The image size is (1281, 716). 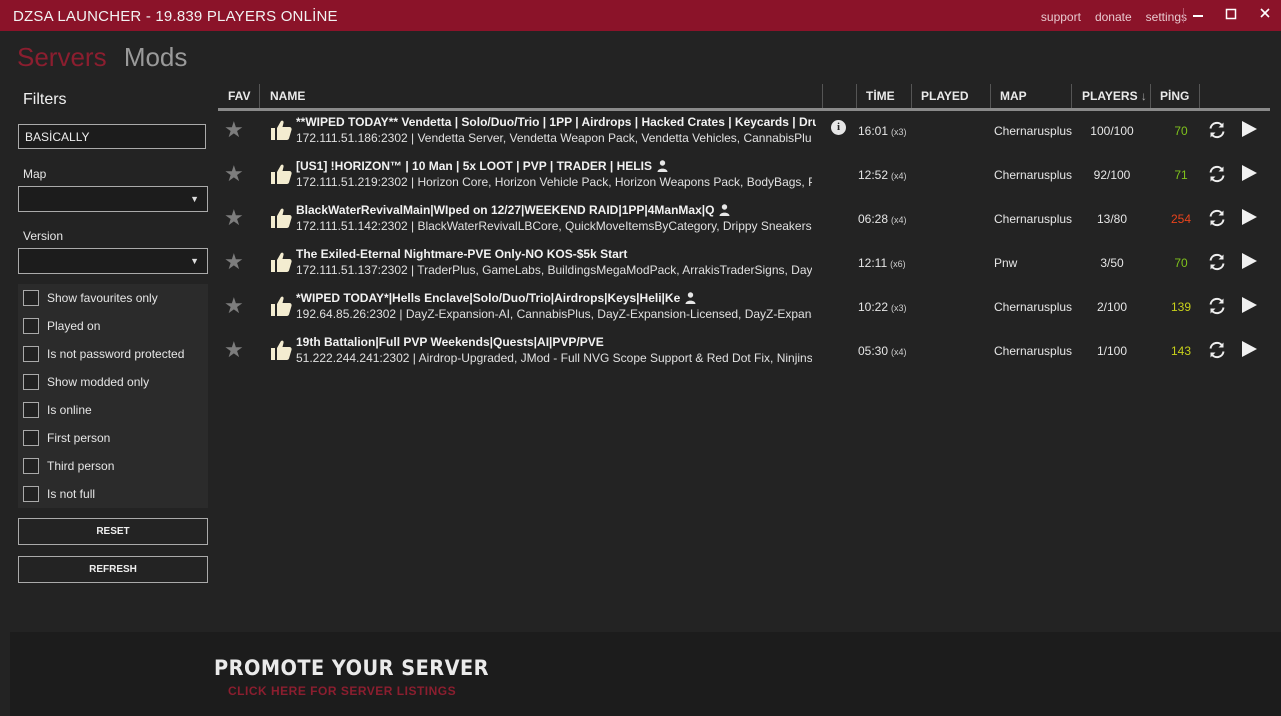 I want to click on info-icon: i, so click(x=838, y=127).